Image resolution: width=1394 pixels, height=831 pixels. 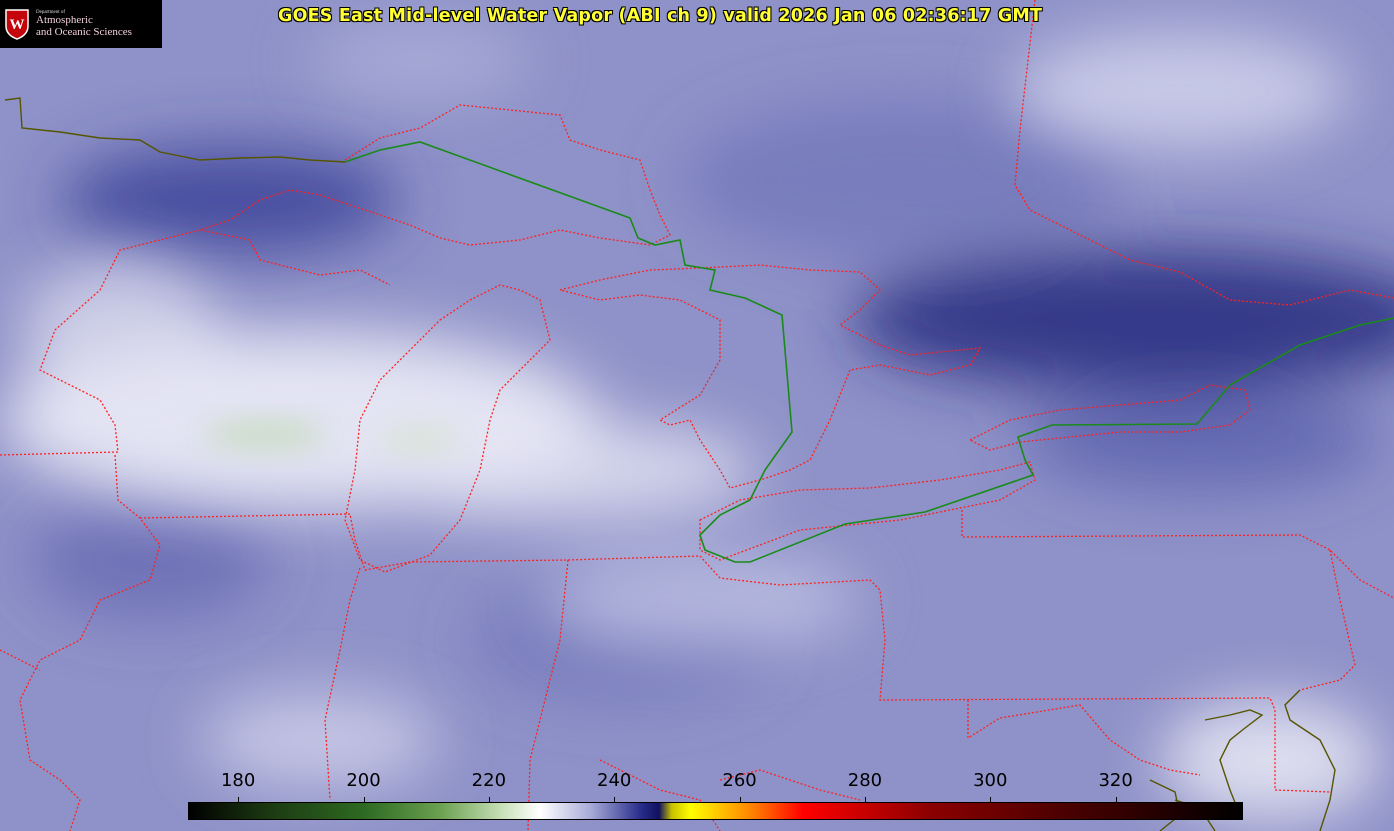 What do you see at coordinates (990, 780) in the screenshot?
I see `colorbar-tick-label: 300` at bounding box center [990, 780].